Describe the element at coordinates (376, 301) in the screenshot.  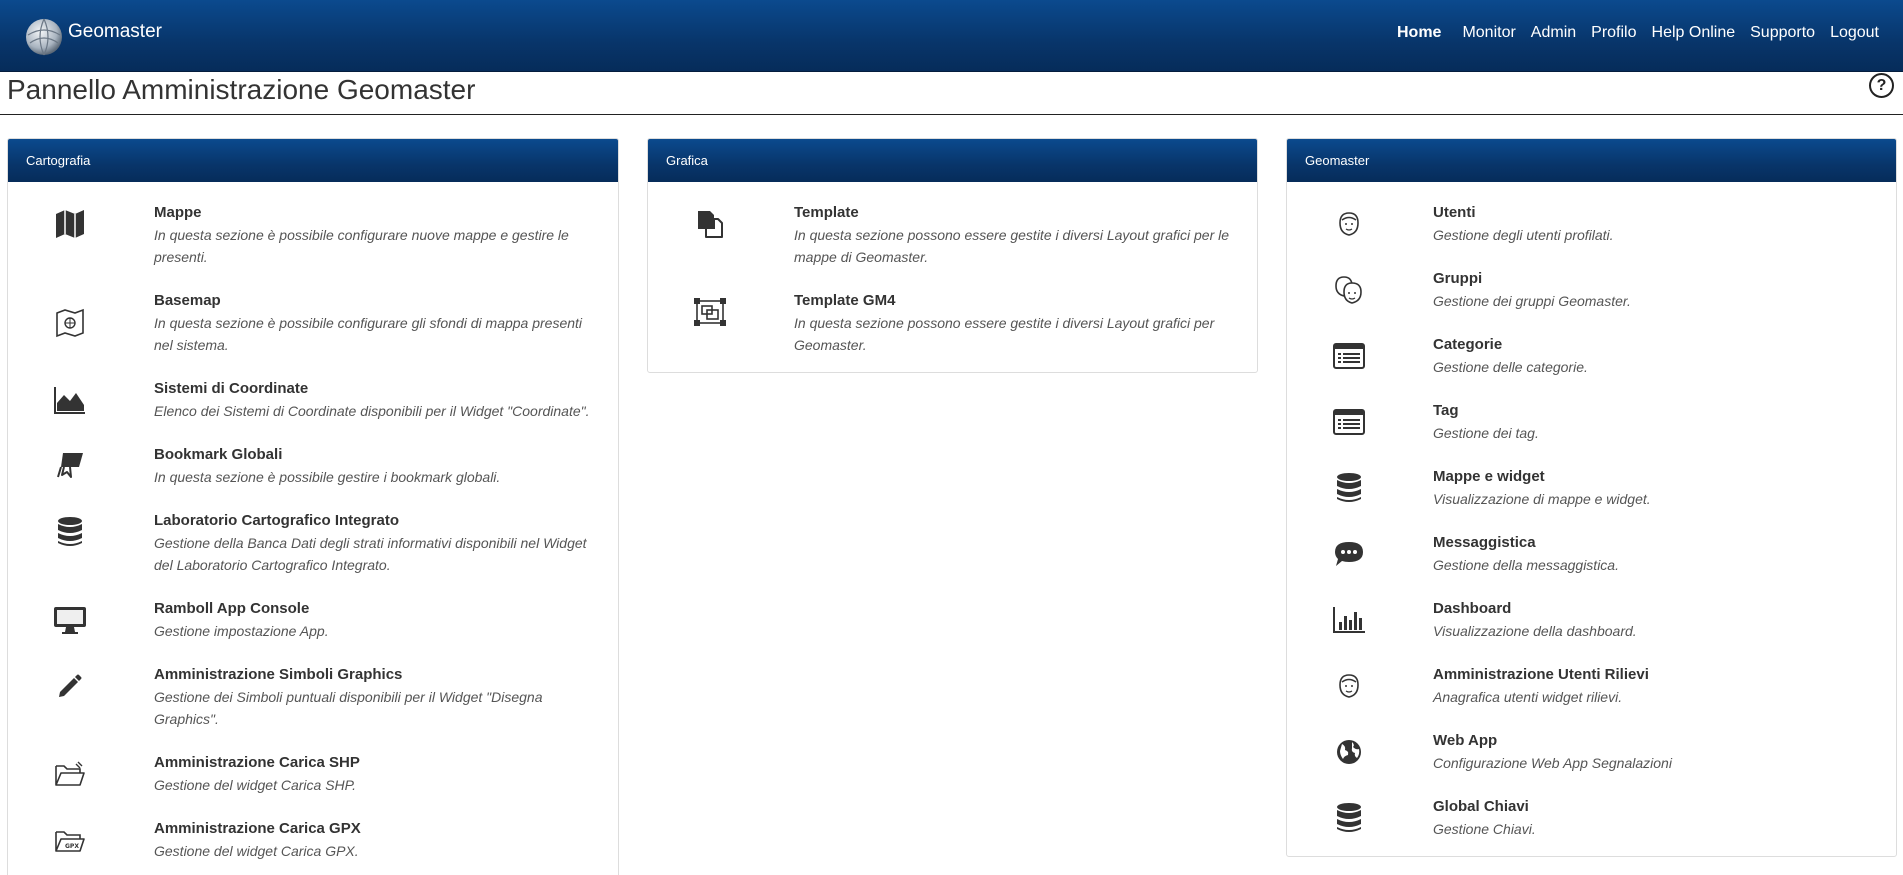
I see `item-title: Basemap` at that location.